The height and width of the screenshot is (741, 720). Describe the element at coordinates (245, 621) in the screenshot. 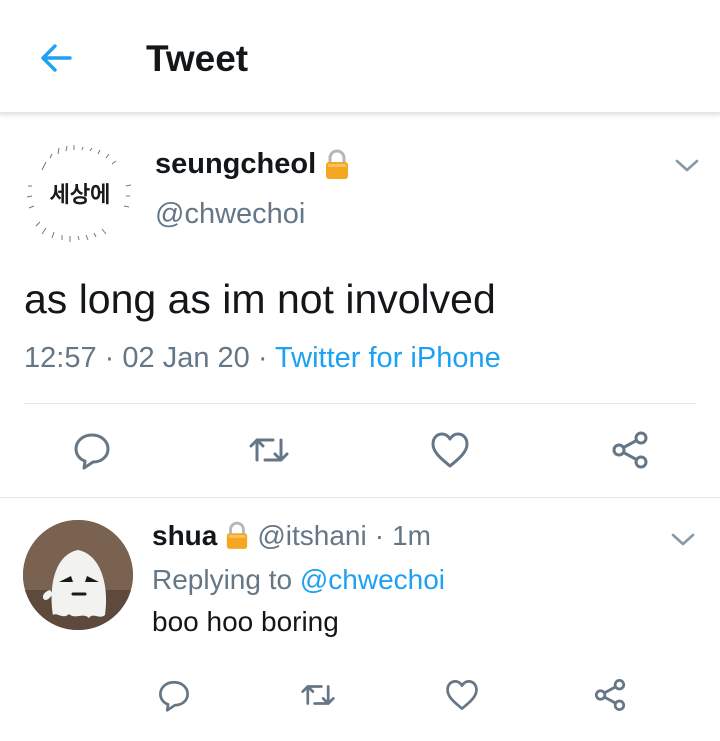

I see `reply-text: boo hoo boring` at that location.